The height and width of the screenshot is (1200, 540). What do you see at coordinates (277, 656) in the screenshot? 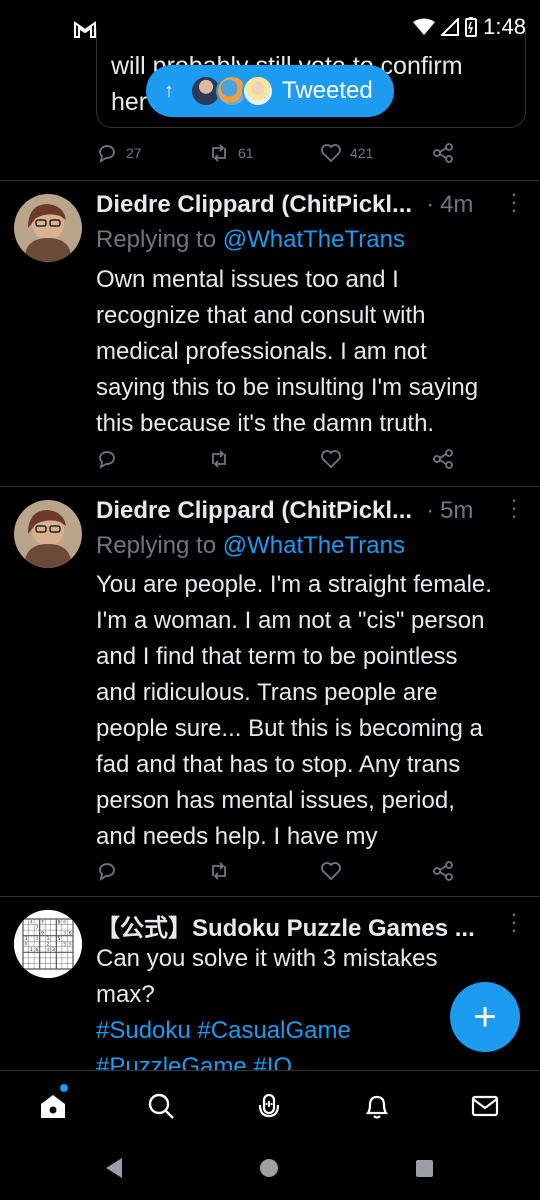
I see `tweet-line: and I find that term to be pointless` at bounding box center [277, 656].